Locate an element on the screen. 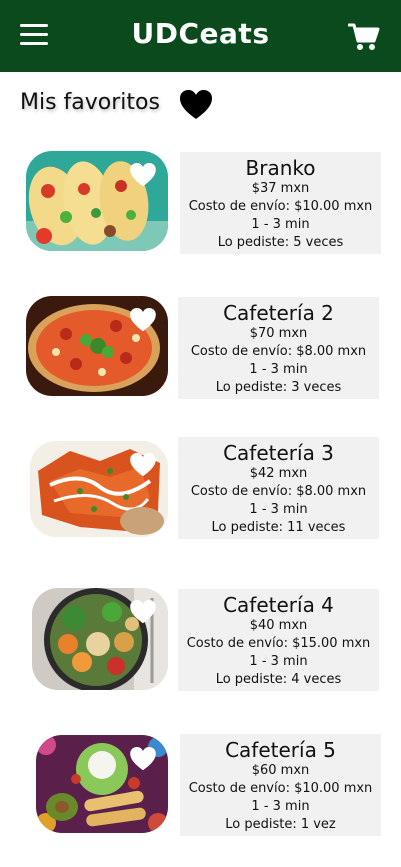 The width and height of the screenshot is (401, 867). restaurant-name: Branko is located at coordinates (280, 168).